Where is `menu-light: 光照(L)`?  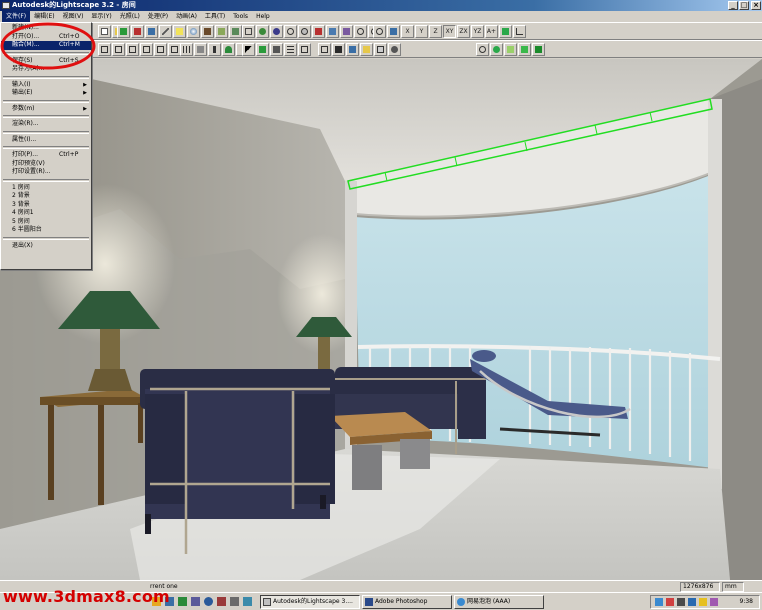
menu-light: 光照(L) is located at coordinates (130, 16).